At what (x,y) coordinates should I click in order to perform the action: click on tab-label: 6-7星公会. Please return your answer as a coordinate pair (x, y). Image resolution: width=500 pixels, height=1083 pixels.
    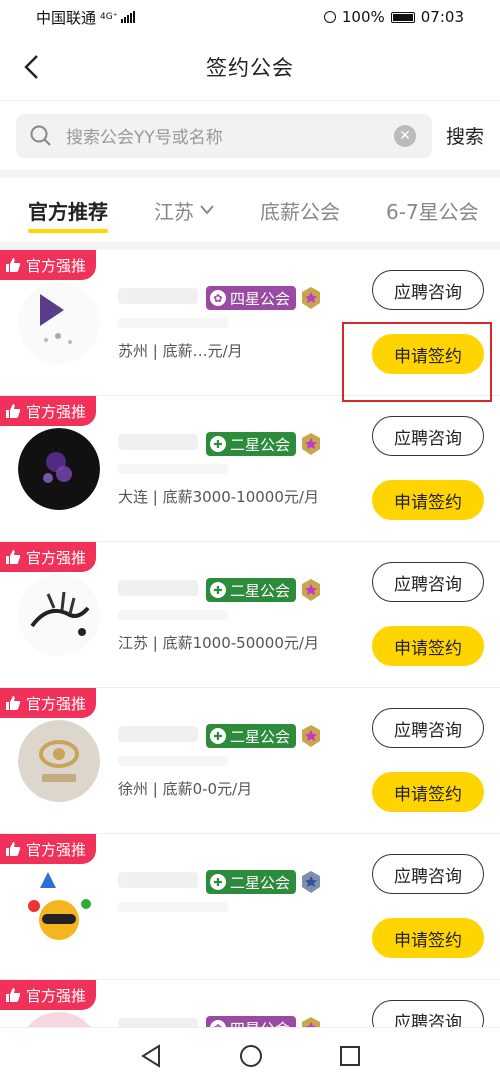
    Looking at the image, I should click on (432, 211).